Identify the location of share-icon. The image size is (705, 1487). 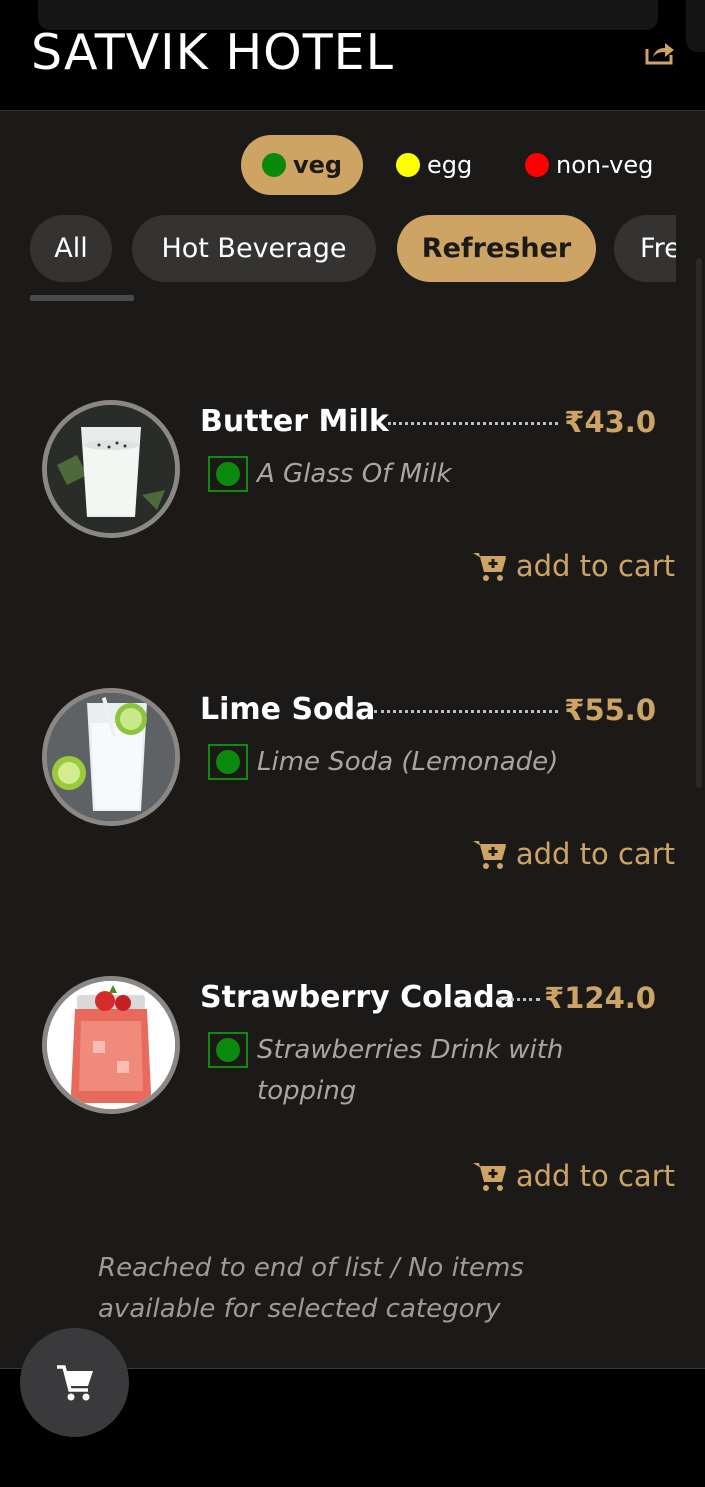
(659, 54).